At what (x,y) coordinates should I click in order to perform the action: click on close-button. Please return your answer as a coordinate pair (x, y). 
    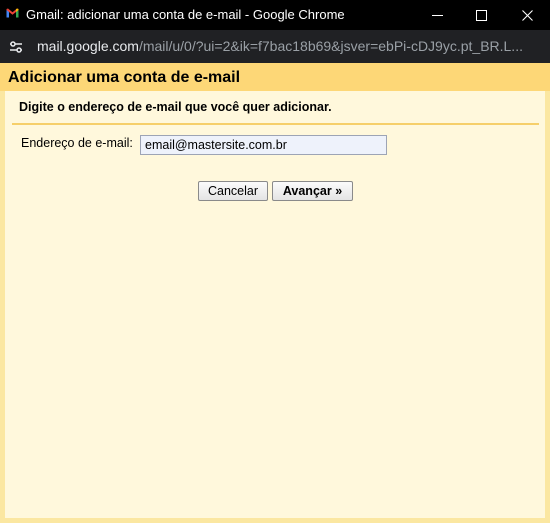
    Looking at the image, I should click on (527, 15).